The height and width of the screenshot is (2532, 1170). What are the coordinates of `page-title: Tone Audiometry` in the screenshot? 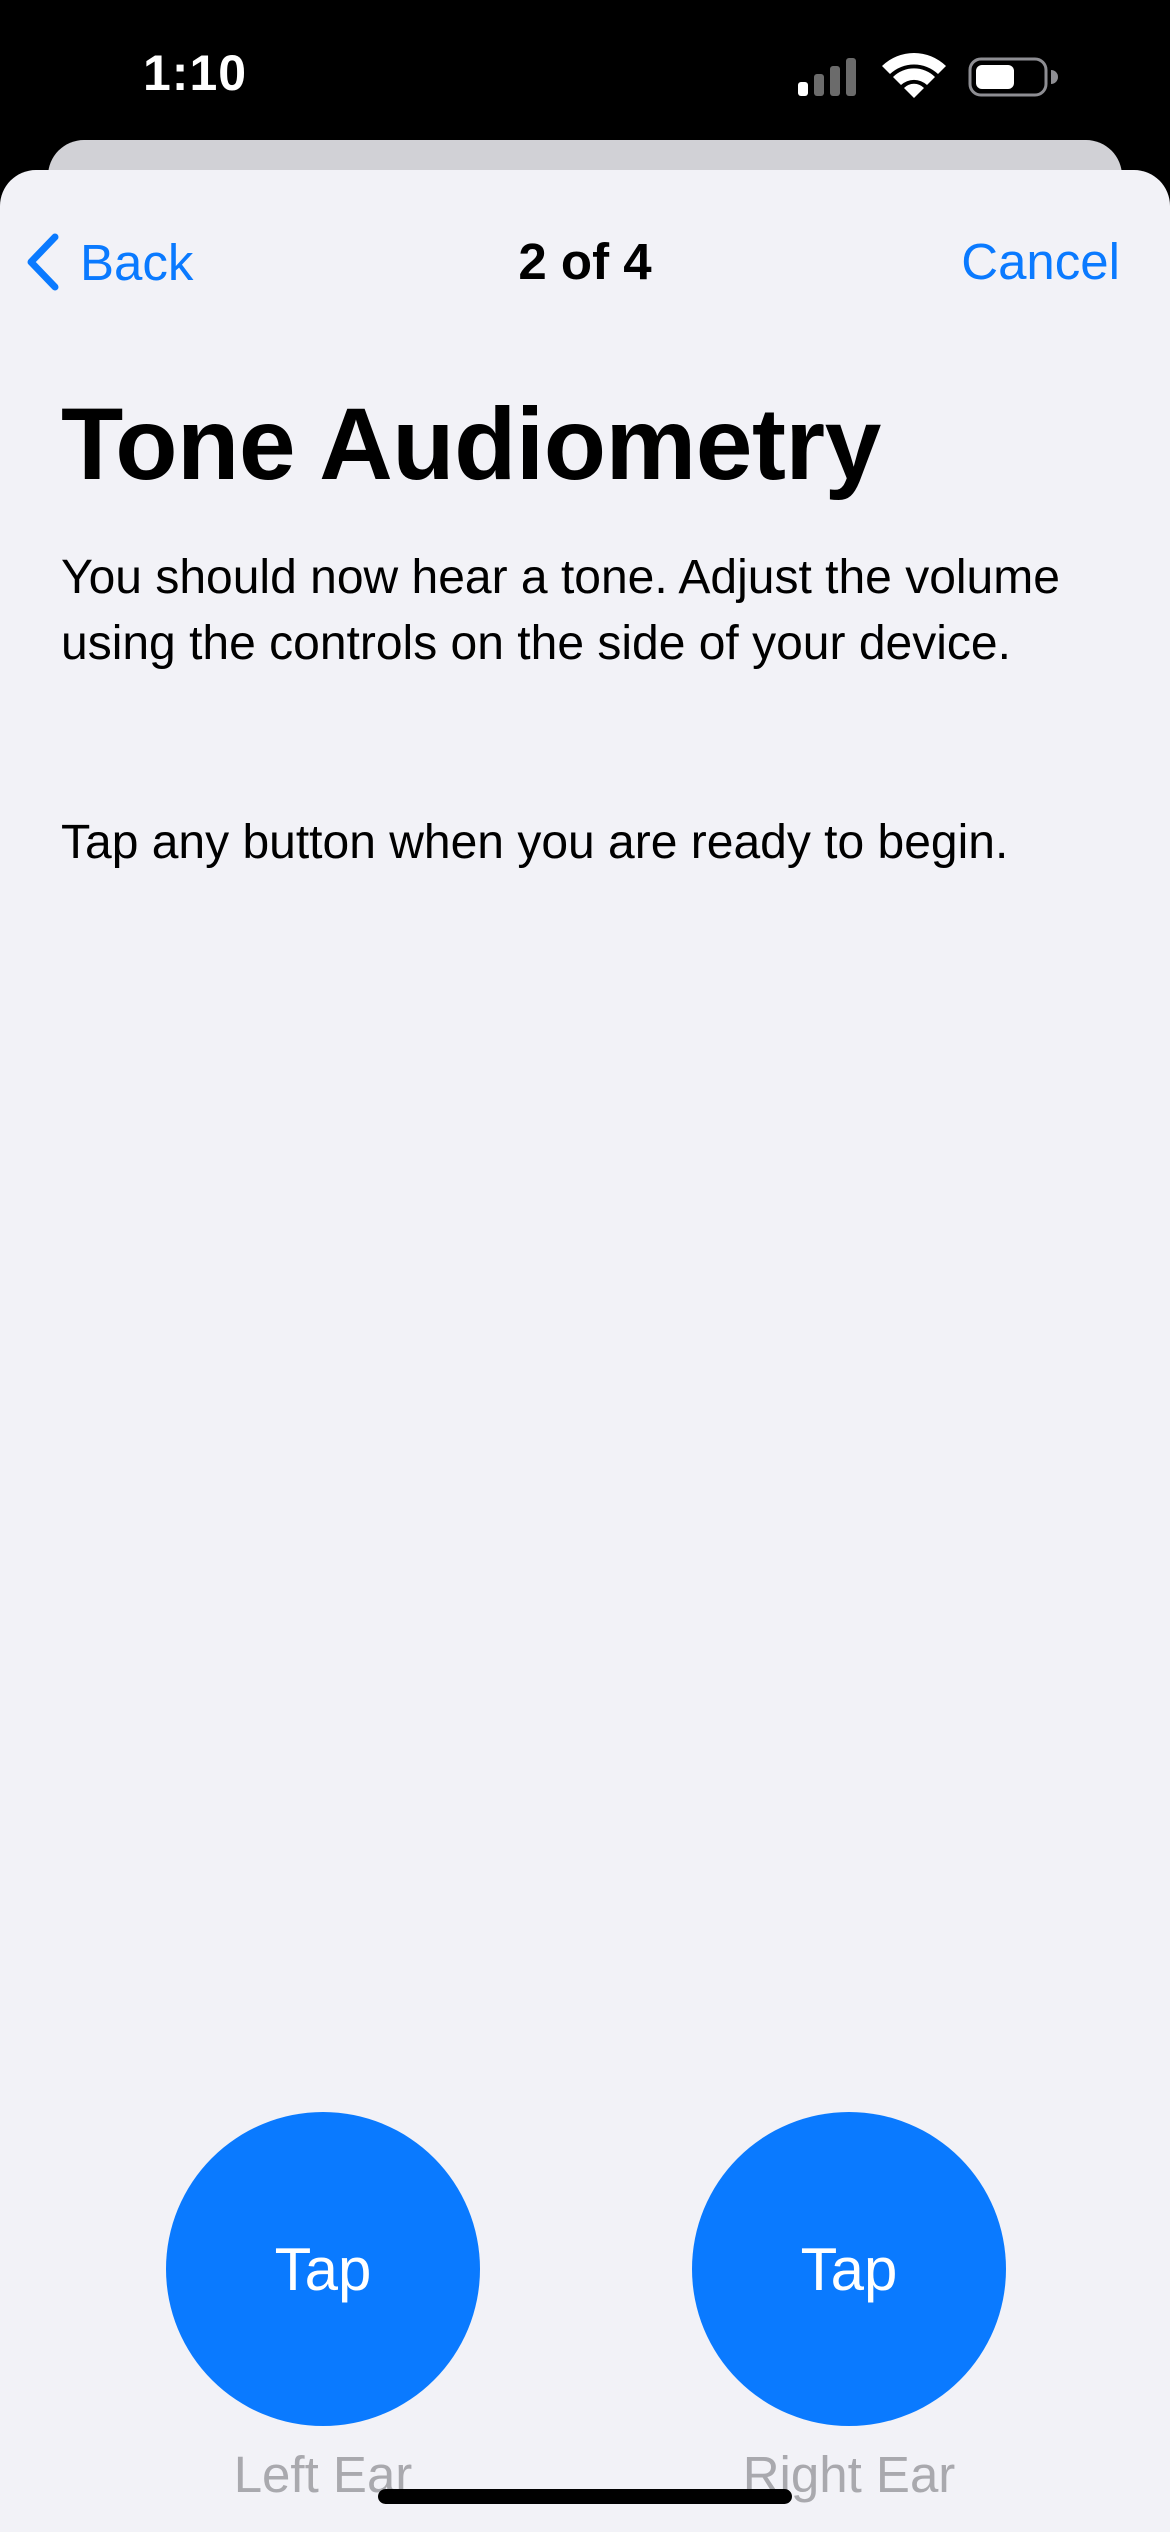 It's located at (471, 444).